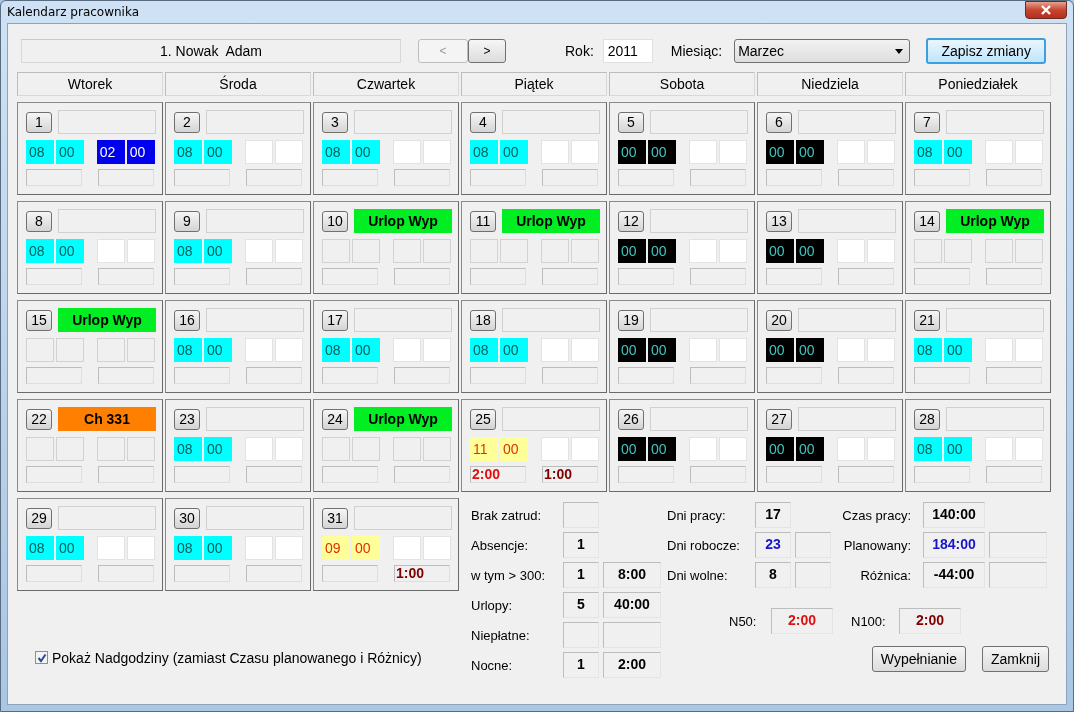 The image size is (1074, 712). Describe the element at coordinates (187, 419) in the screenshot. I see `day-button: 23` at that location.